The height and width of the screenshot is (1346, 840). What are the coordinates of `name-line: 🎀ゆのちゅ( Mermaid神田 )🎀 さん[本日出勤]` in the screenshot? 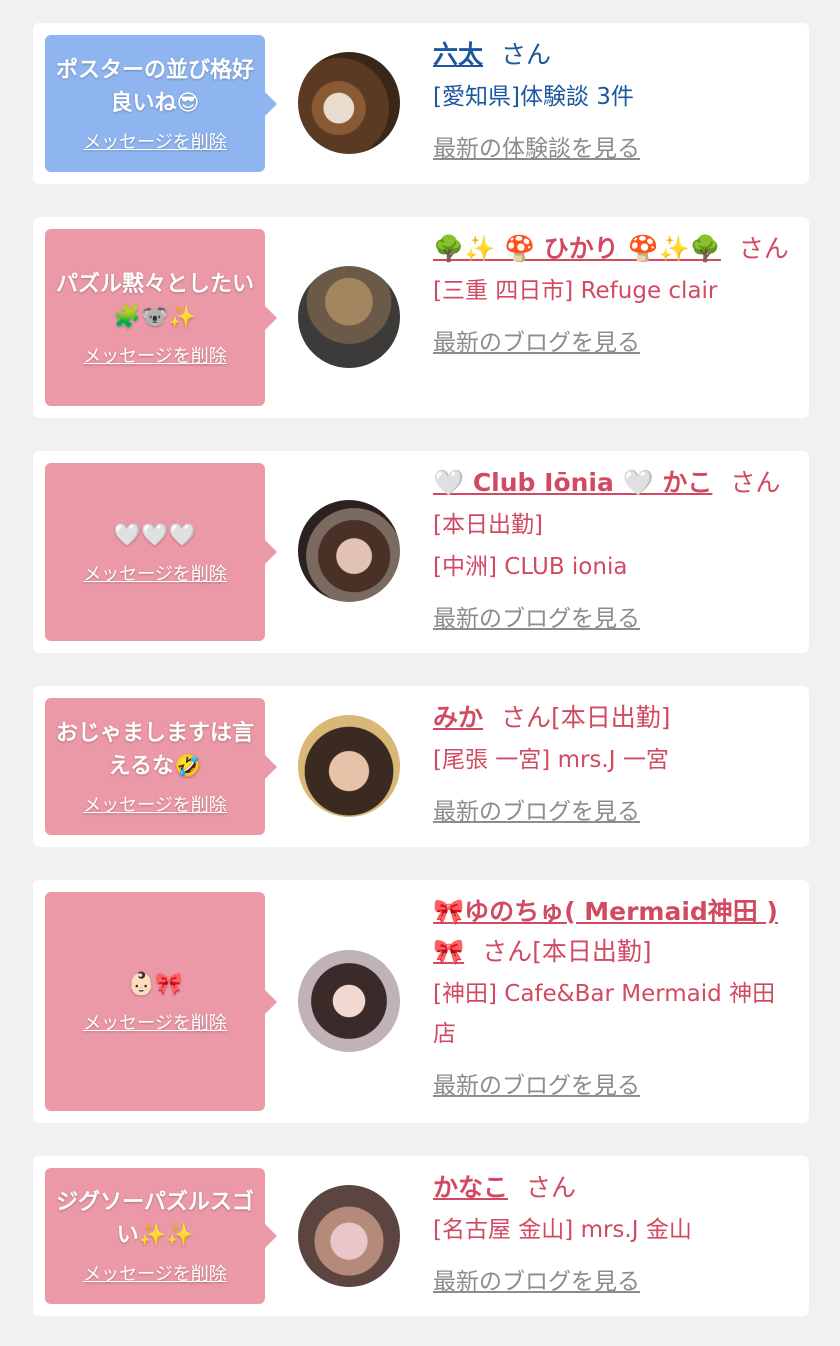 It's located at (614, 932).